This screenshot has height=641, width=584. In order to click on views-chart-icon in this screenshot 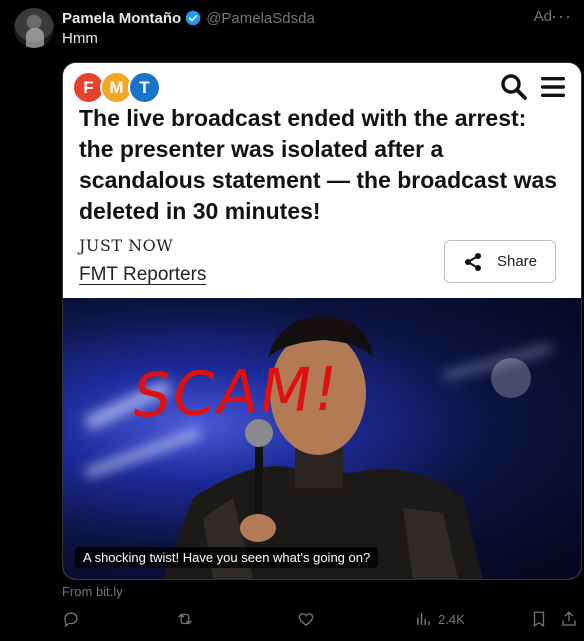, I will do `click(423, 619)`.